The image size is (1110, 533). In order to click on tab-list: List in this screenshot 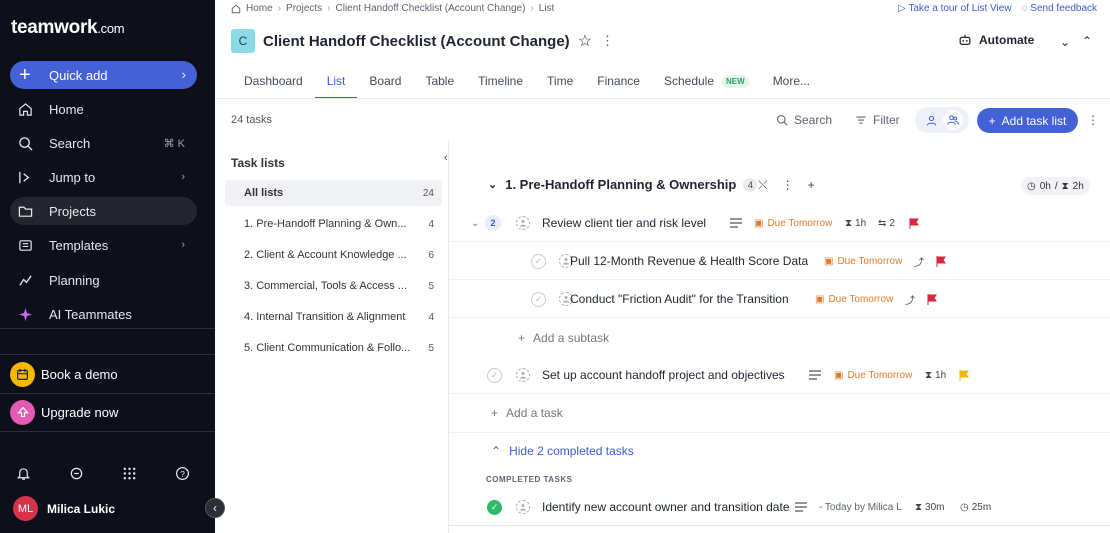, I will do `click(336, 81)`.